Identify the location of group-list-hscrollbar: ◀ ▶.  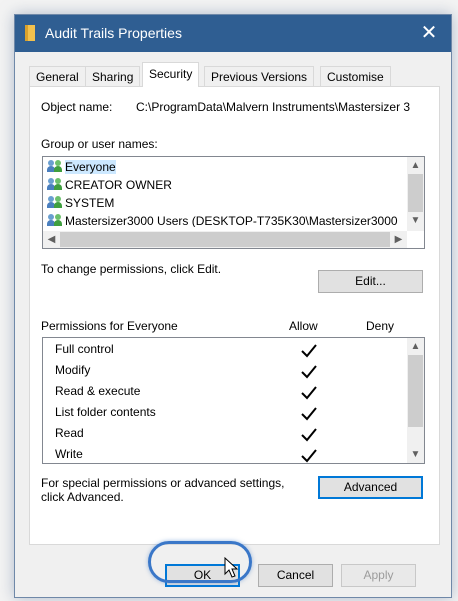
(225, 239).